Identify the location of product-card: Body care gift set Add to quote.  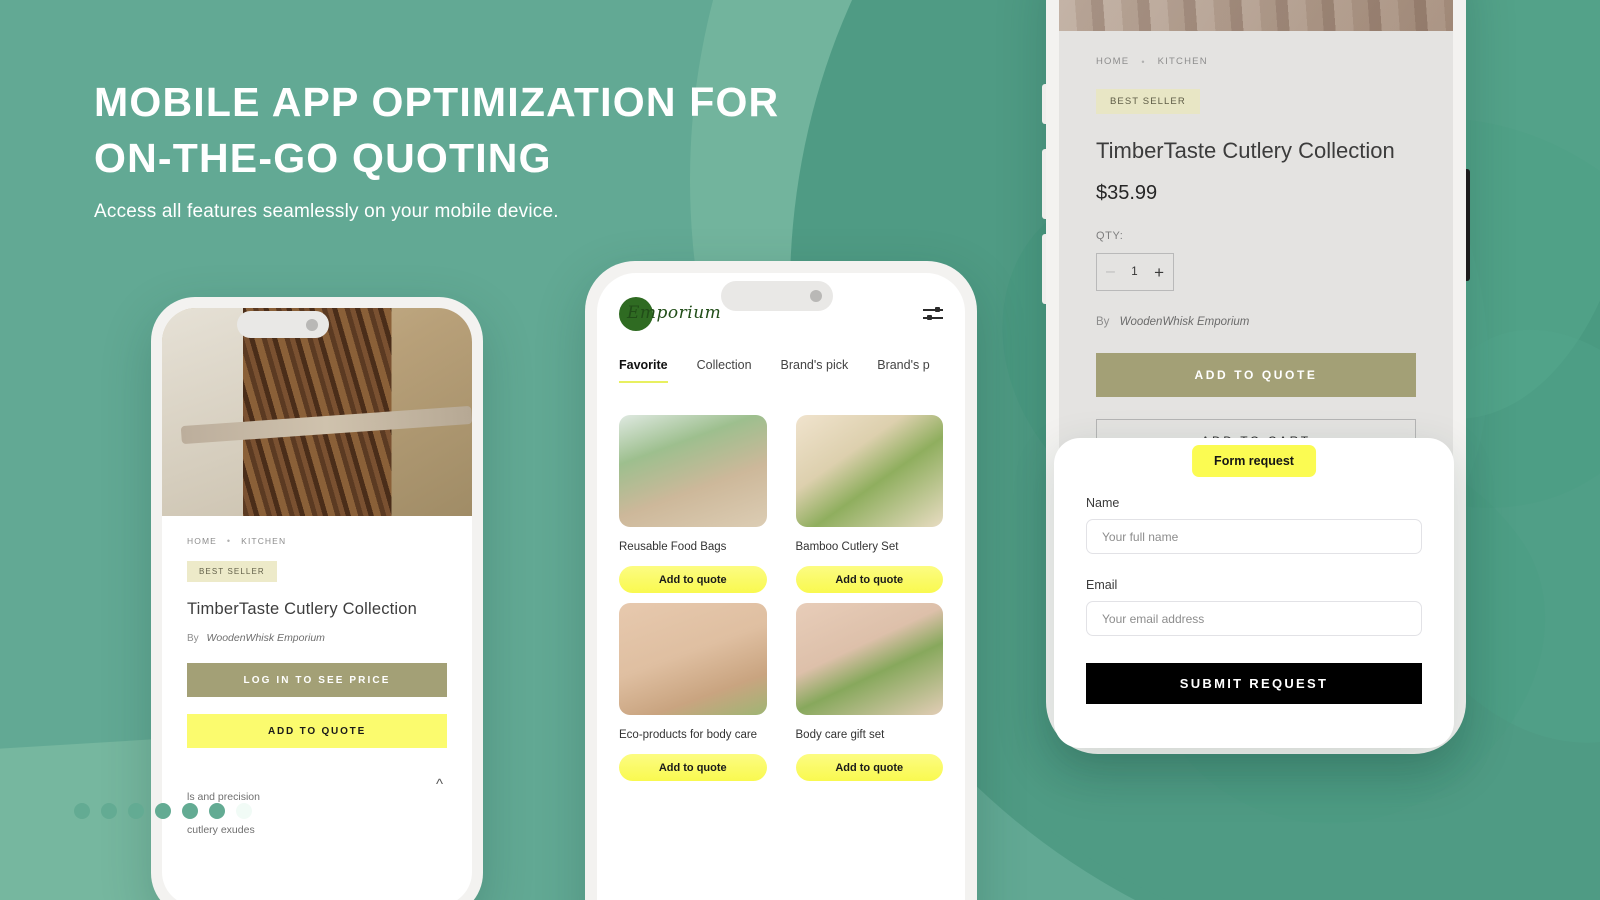
(869, 692).